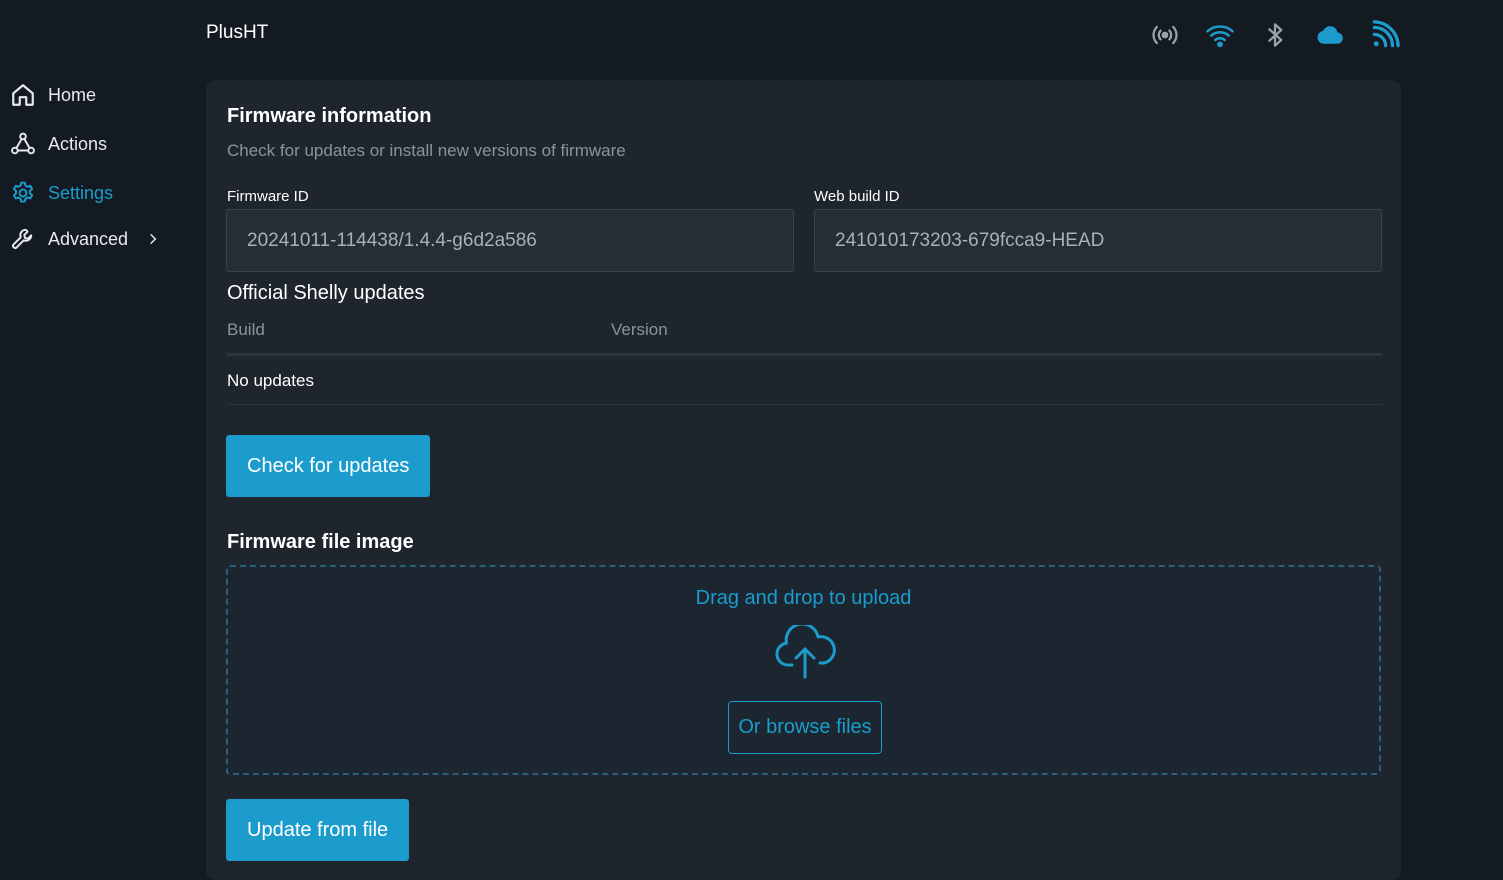 The width and height of the screenshot is (1503, 880). I want to click on sidebar-item-settings: Settings, so click(61, 193).